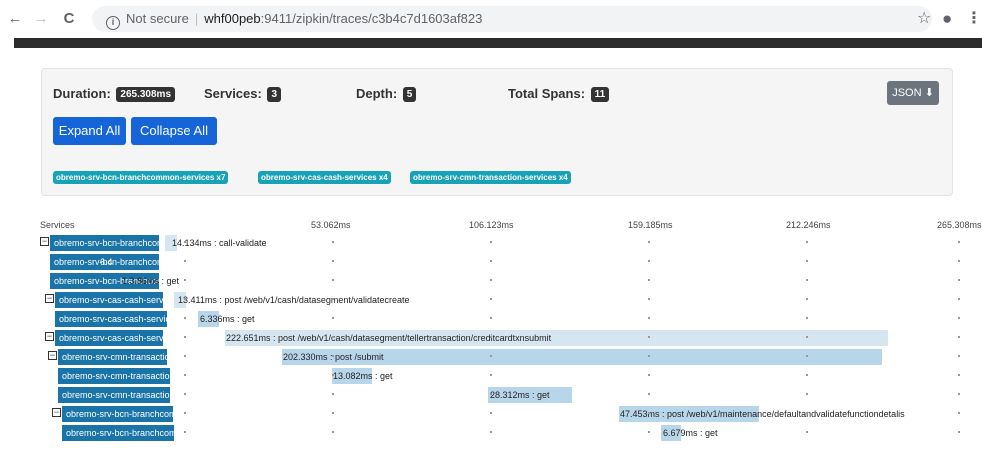  What do you see at coordinates (324, 177) in the screenshot?
I see `service-badge-cash: obremo-srv-cas-cash-services x4` at bounding box center [324, 177].